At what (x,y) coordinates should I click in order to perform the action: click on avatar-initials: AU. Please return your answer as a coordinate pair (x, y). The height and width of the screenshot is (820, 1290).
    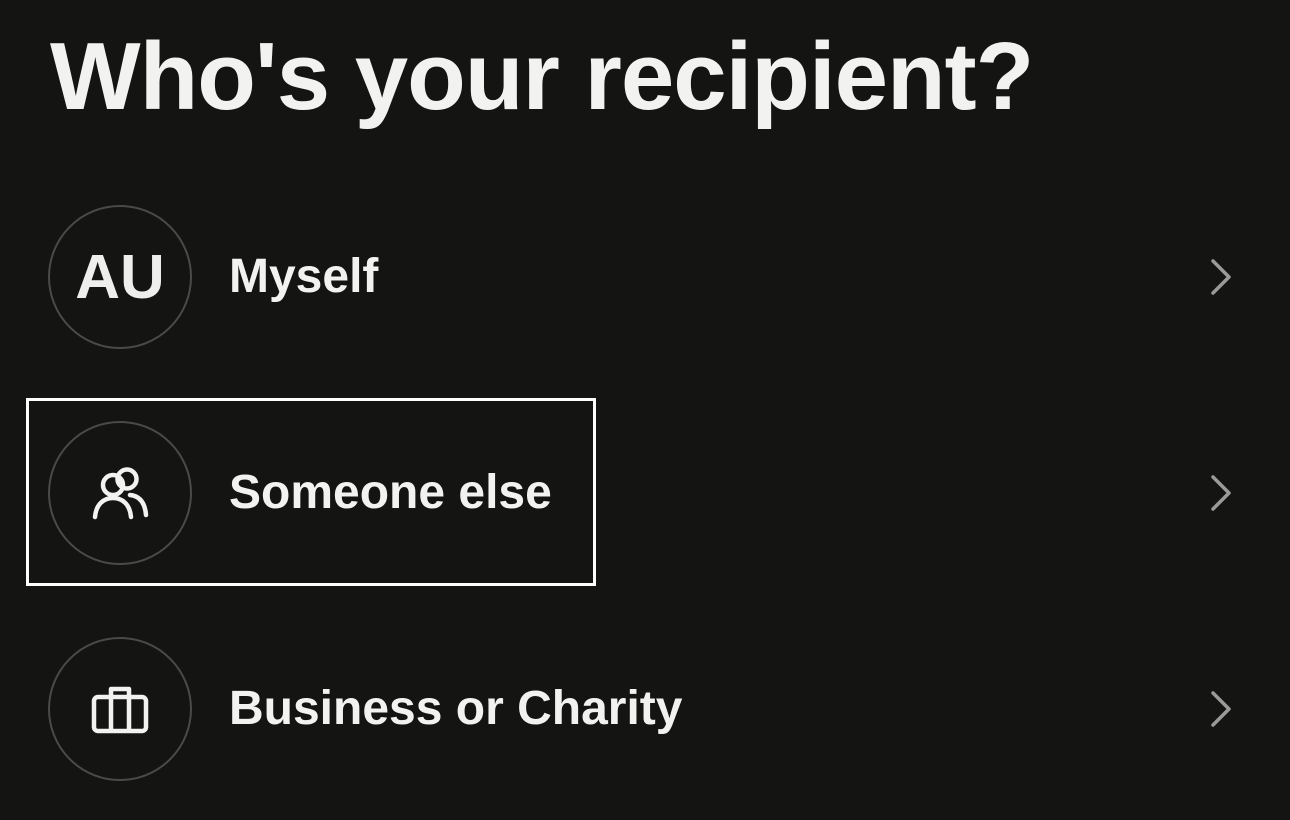
    Looking at the image, I should click on (120, 277).